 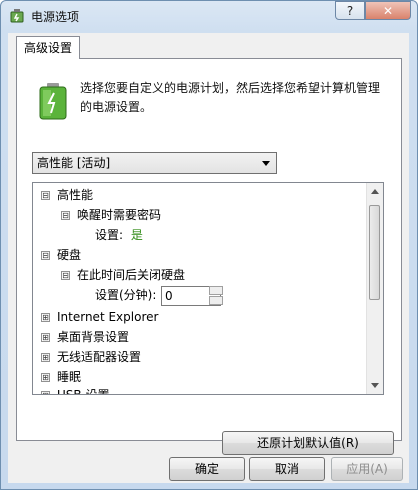 What do you see at coordinates (209, 16) in the screenshot?
I see `title-bar: 电源选项 ? ✕` at bounding box center [209, 16].